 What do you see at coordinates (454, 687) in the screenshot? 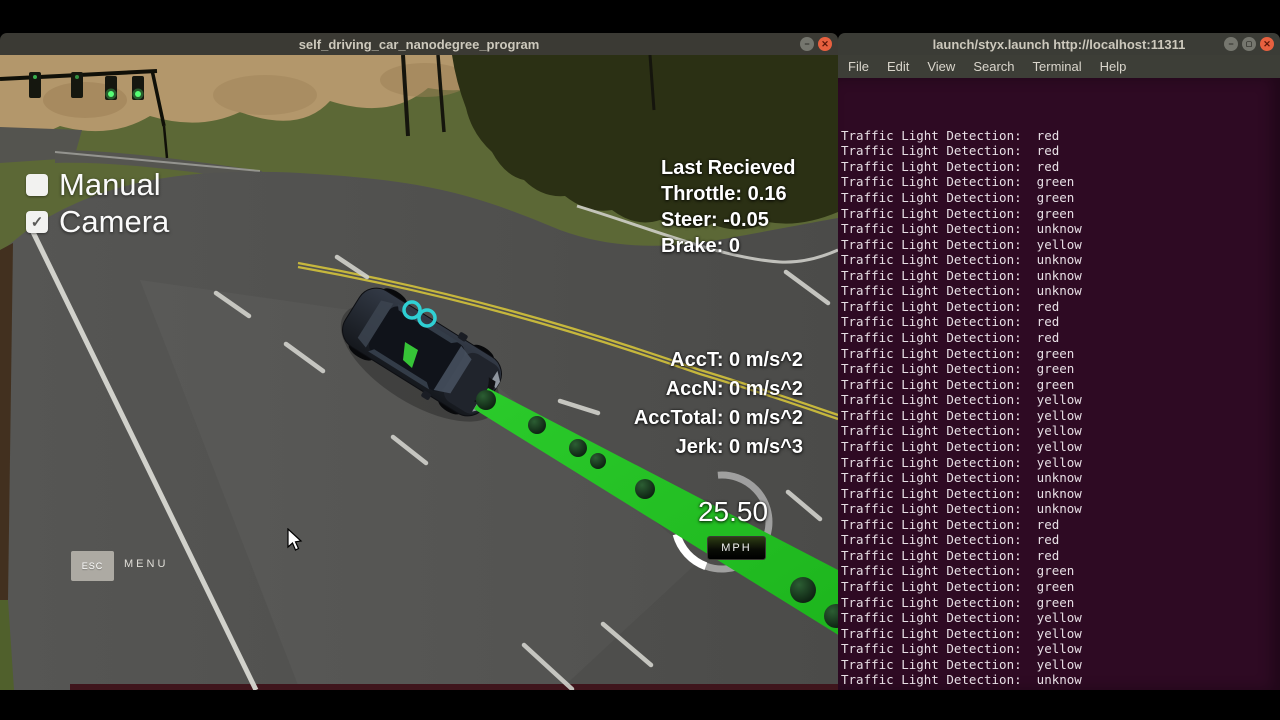
I see `bottom-strip` at bounding box center [454, 687].